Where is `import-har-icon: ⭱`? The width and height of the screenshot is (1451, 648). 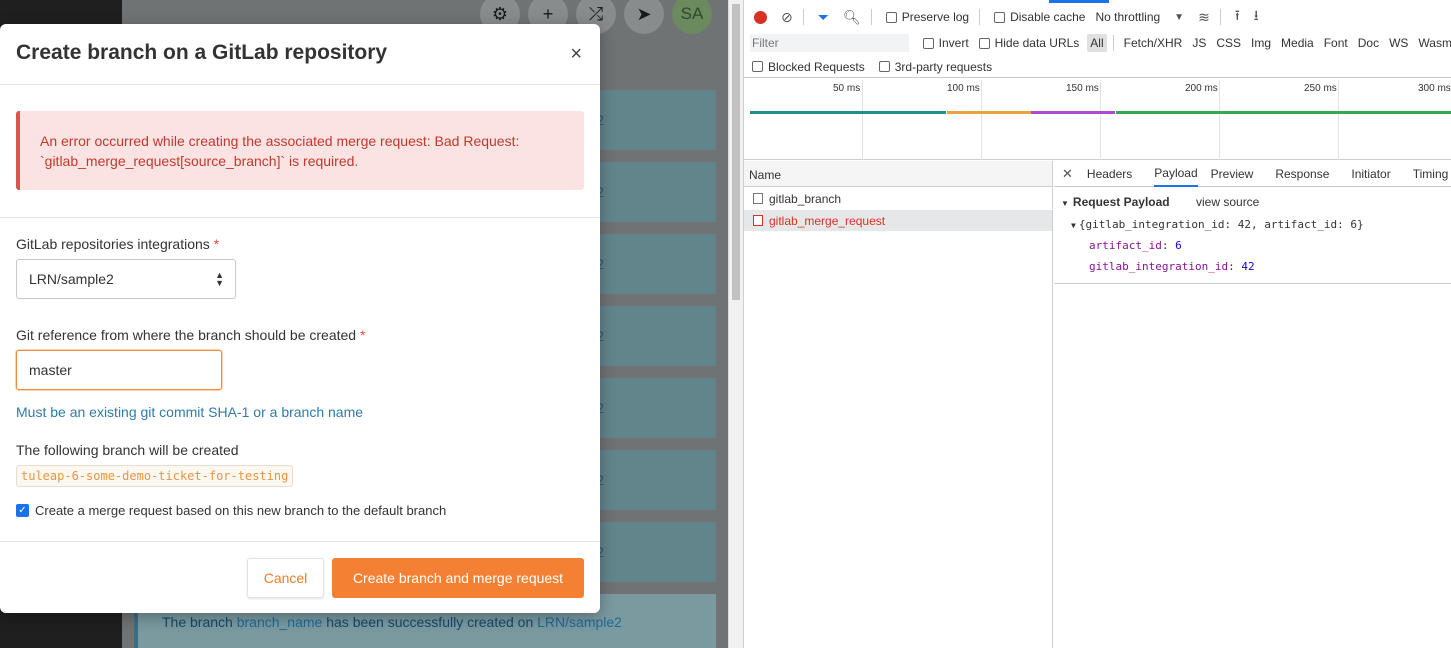
import-har-icon: ⭱ is located at coordinates (1237, 17).